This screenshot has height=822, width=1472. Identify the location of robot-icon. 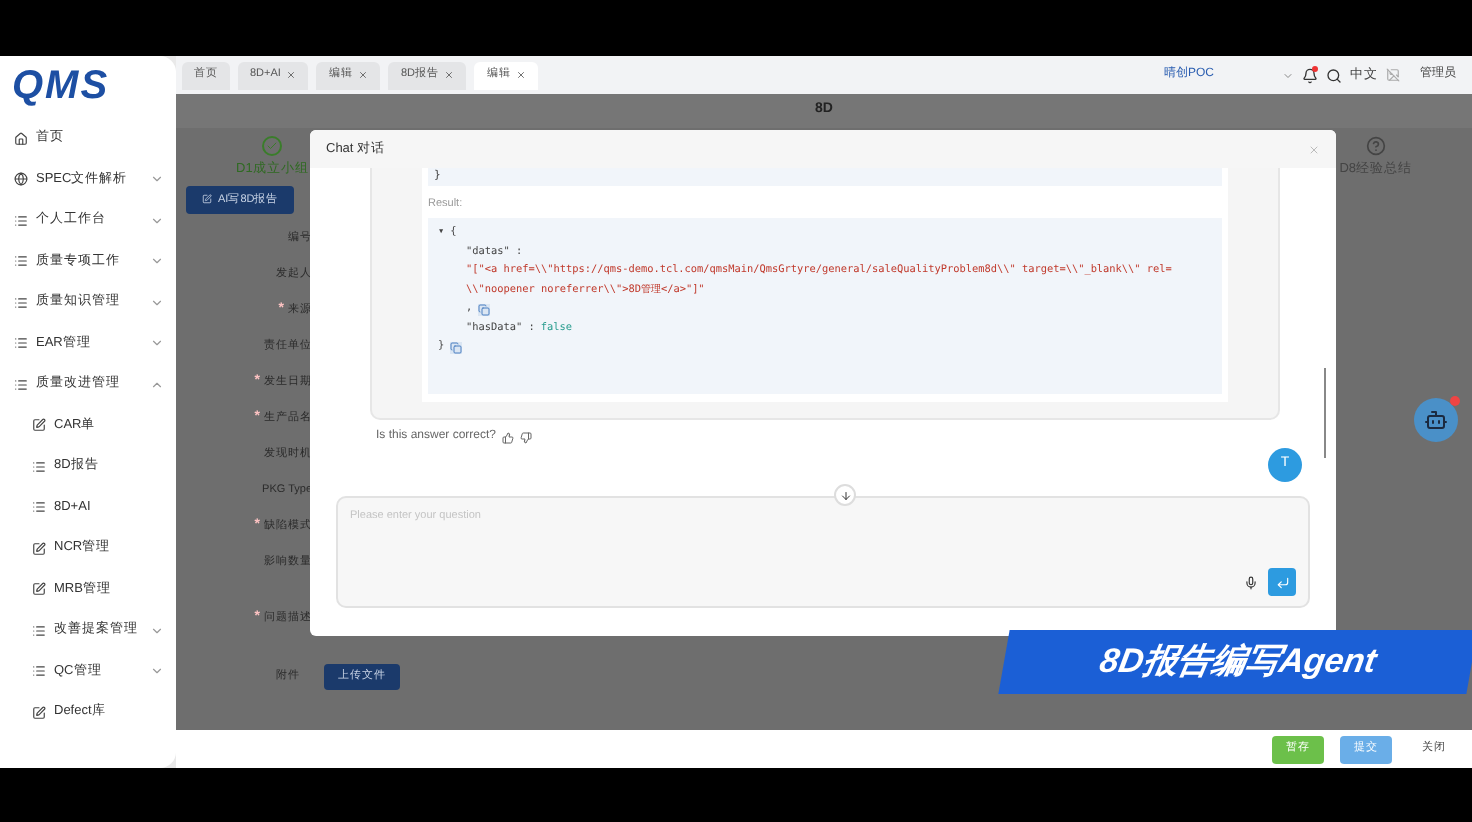
(1436, 420).